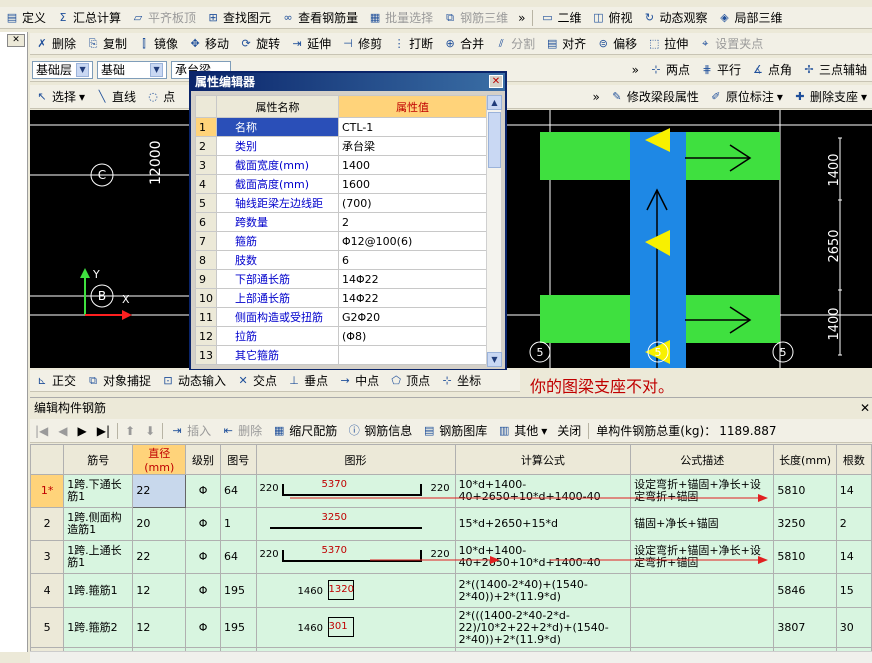  Describe the element at coordinates (611, 18) in the screenshot. I see `main-button-8: ◫ 俯视` at that location.